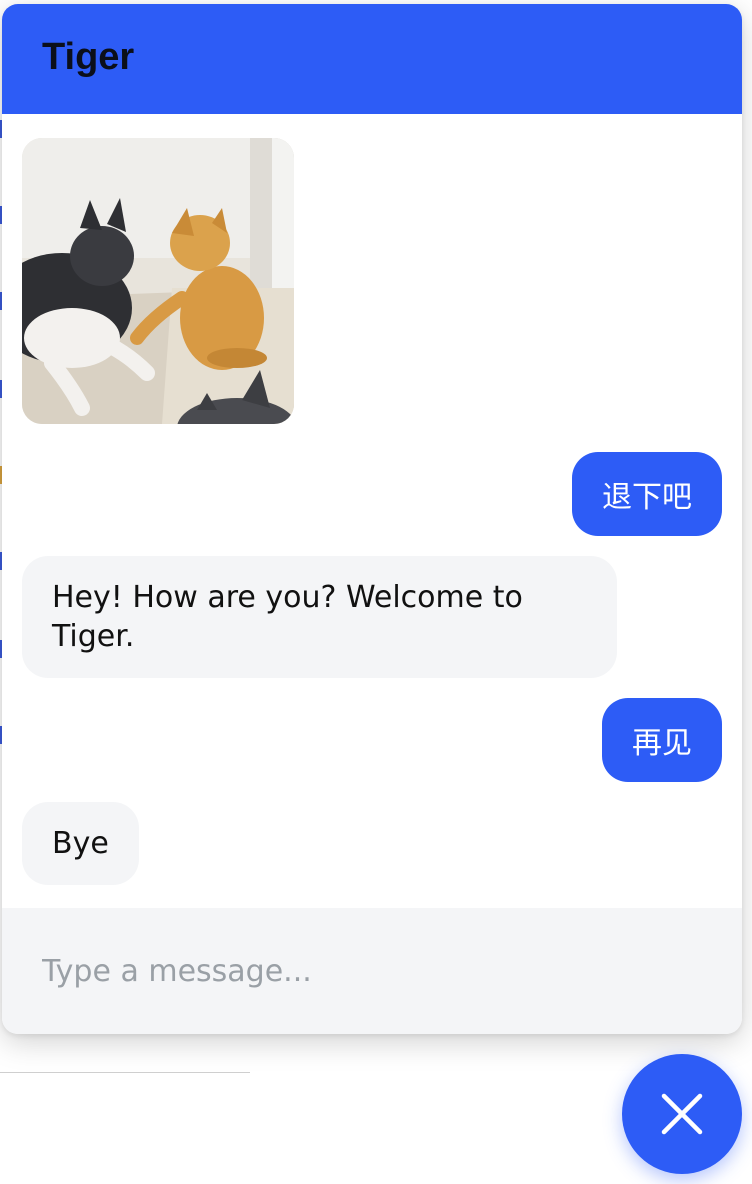  I want to click on chat-header: Tiger, so click(372, 59).